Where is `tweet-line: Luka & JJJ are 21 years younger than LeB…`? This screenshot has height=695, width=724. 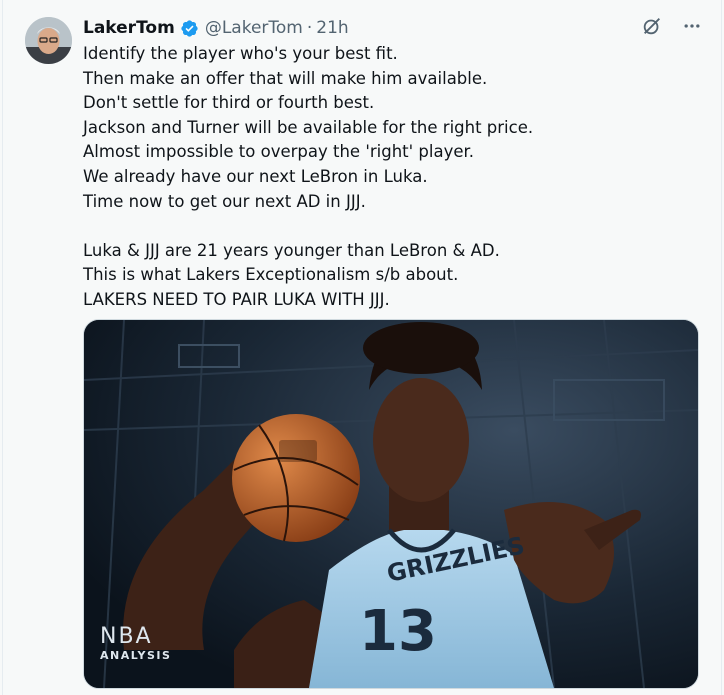
tweet-line: Luka & JJJ are 21 years younger than LeB… is located at coordinates (291, 250).